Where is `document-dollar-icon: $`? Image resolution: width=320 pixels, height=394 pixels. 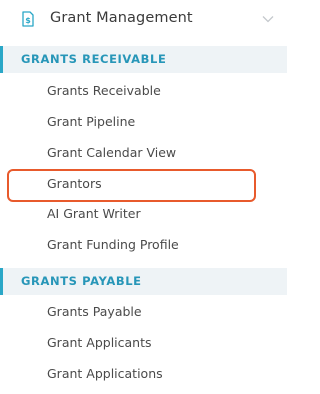 document-dollar-icon: $ is located at coordinates (28, 19).